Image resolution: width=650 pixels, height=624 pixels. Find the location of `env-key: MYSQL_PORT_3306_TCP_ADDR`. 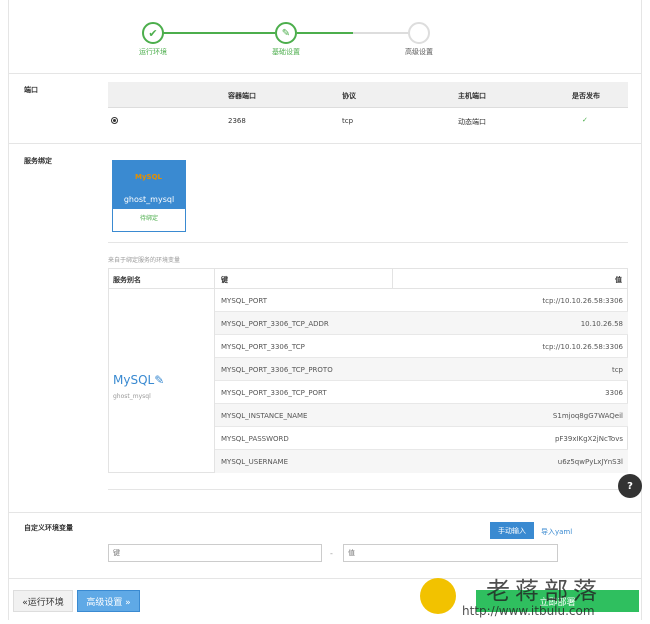

env-key: MYSQL_PORT_3306_TCP_ADDR is located at coordinates (275, 324).